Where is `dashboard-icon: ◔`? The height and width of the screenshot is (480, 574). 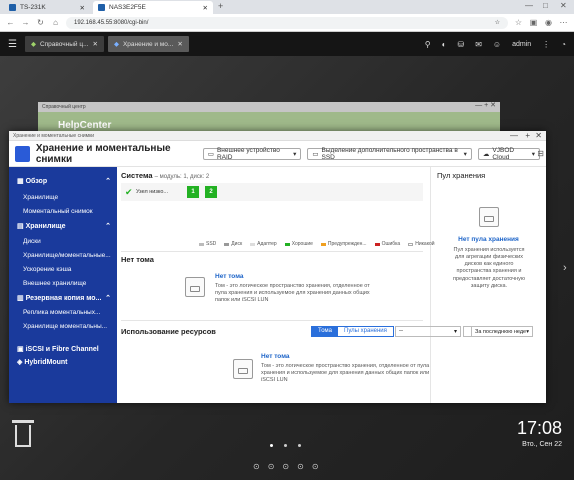
dashboard-icon: ◔ is located at coordinates (563, 44).